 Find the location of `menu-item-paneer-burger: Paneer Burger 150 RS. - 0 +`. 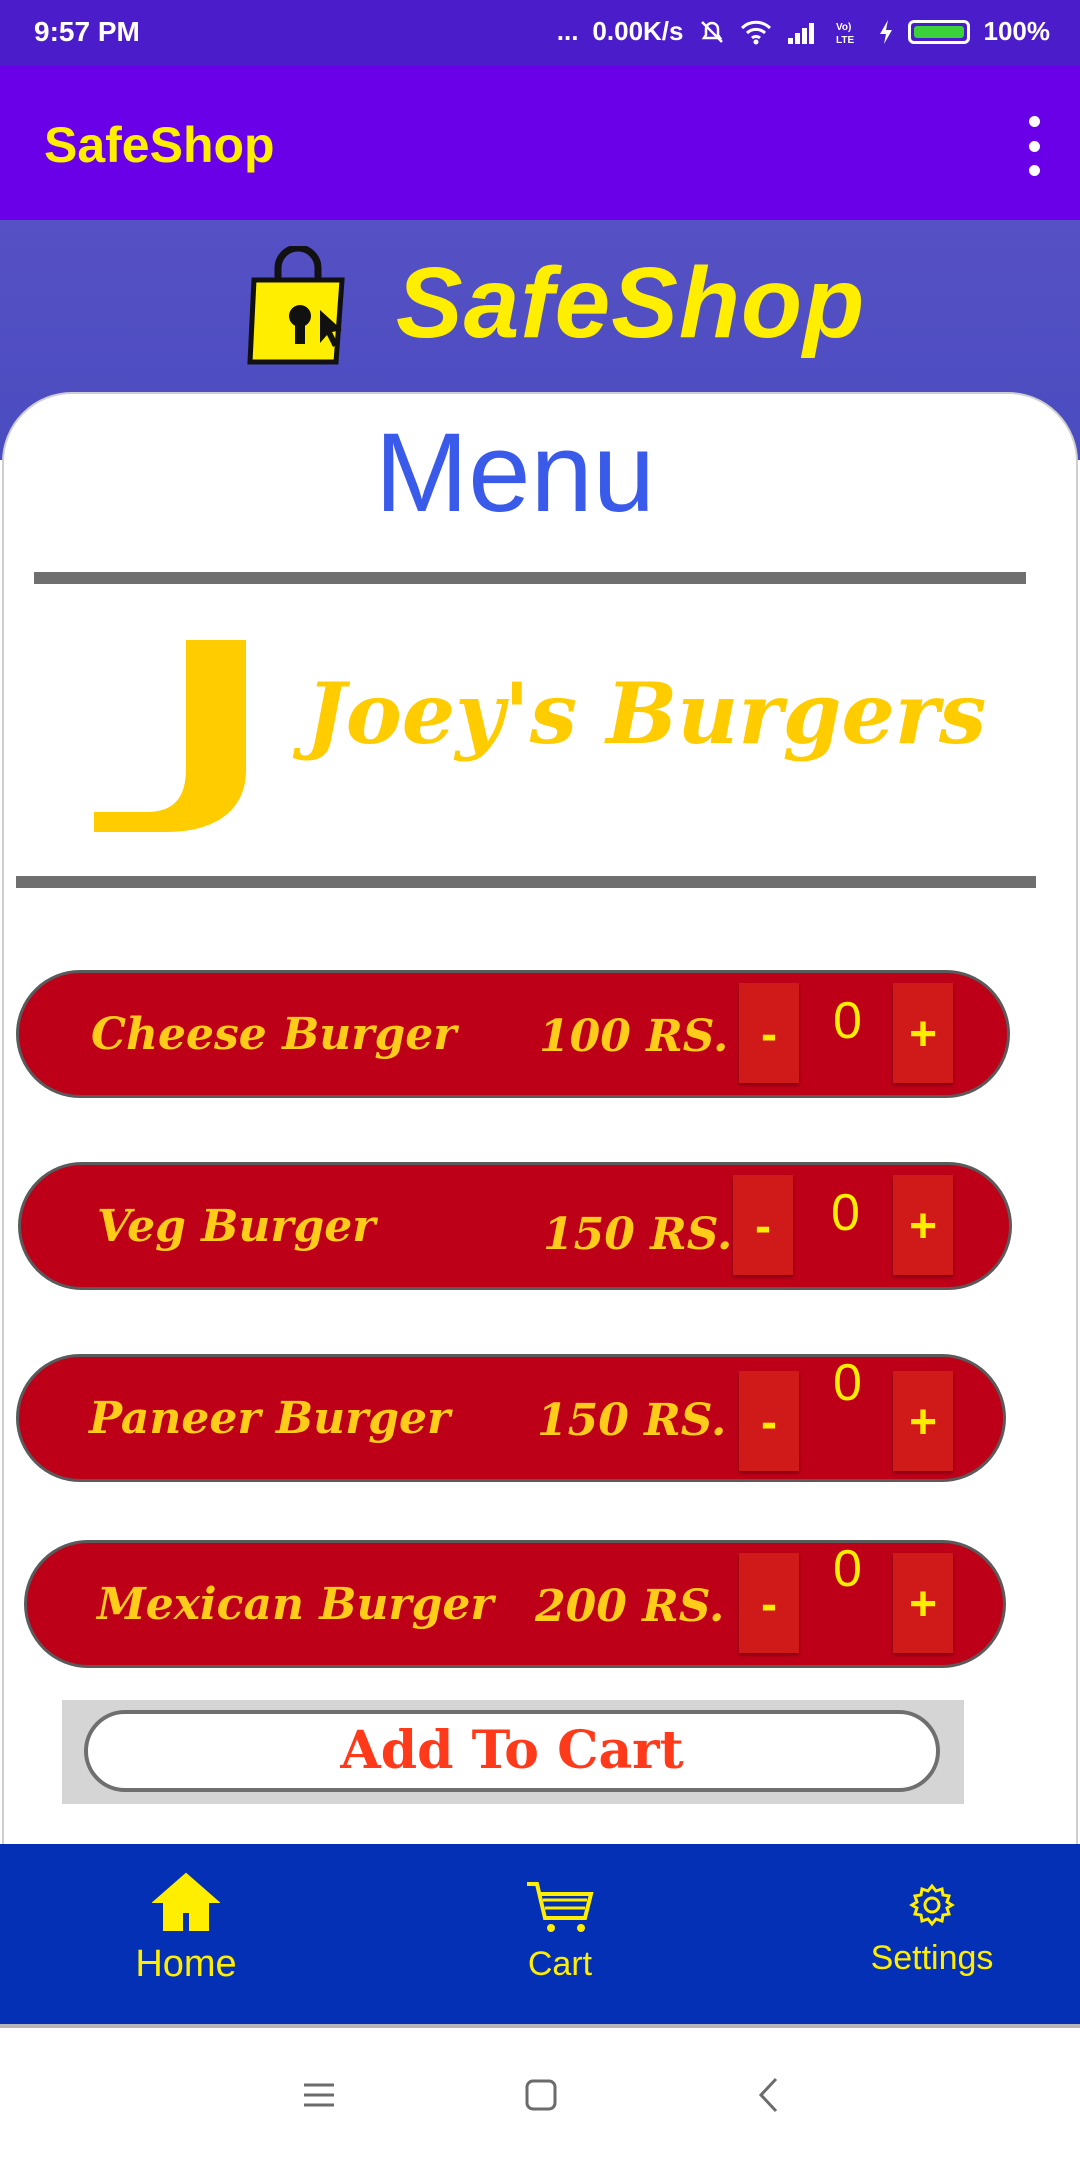

menu-item-paneer-burger: Paneer Burger 150 RS. - 0 + is located at coordinates (511, 1418).